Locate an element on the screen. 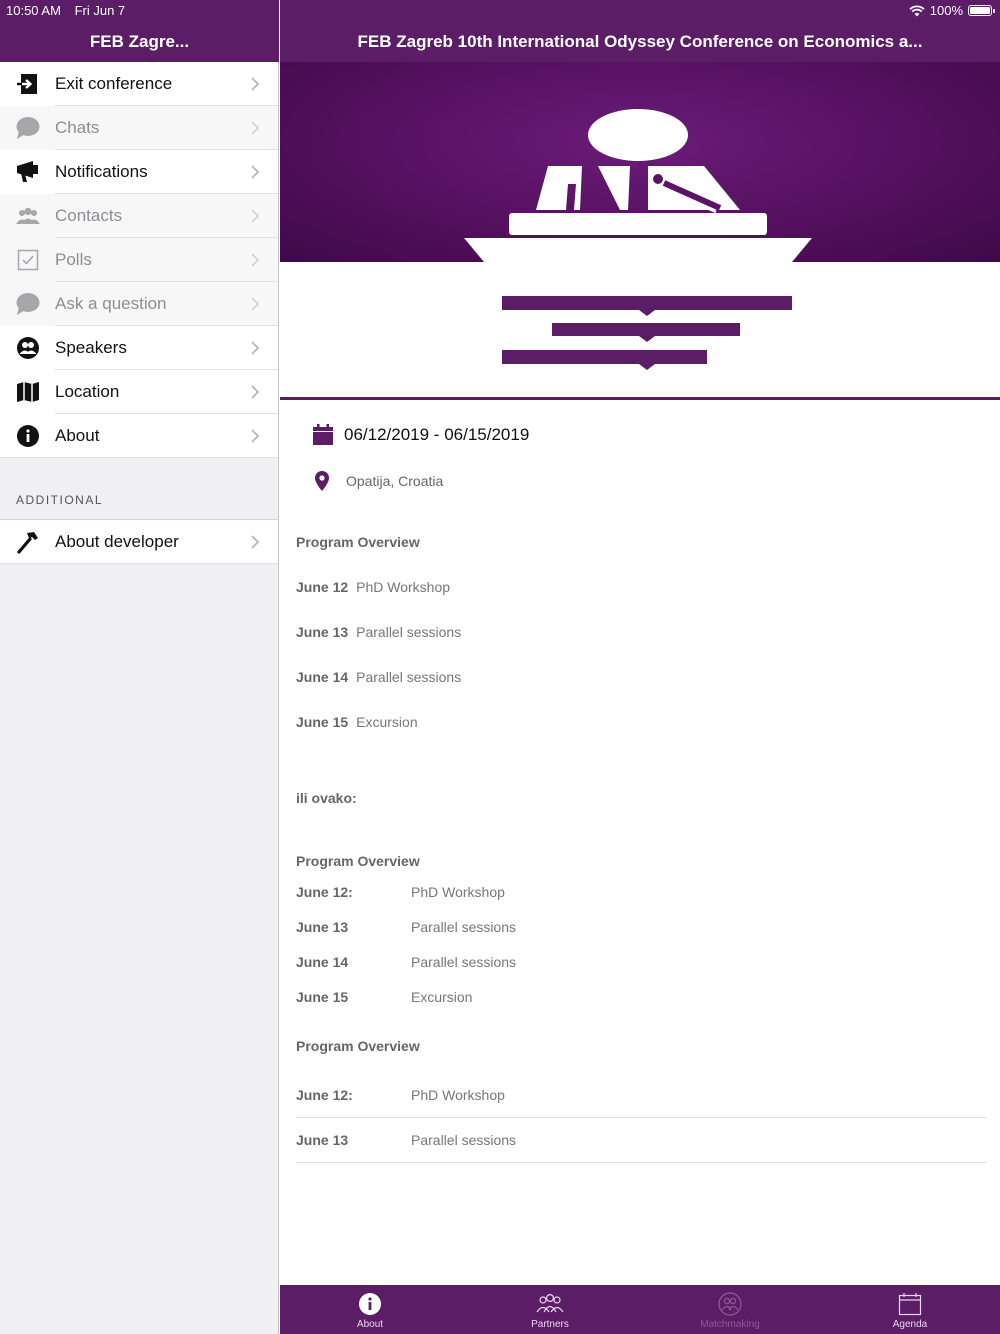 The height and width of the screenshot is (1334, 1000). sidebar-item-label: Notifications is located at coordinates (101, 171).